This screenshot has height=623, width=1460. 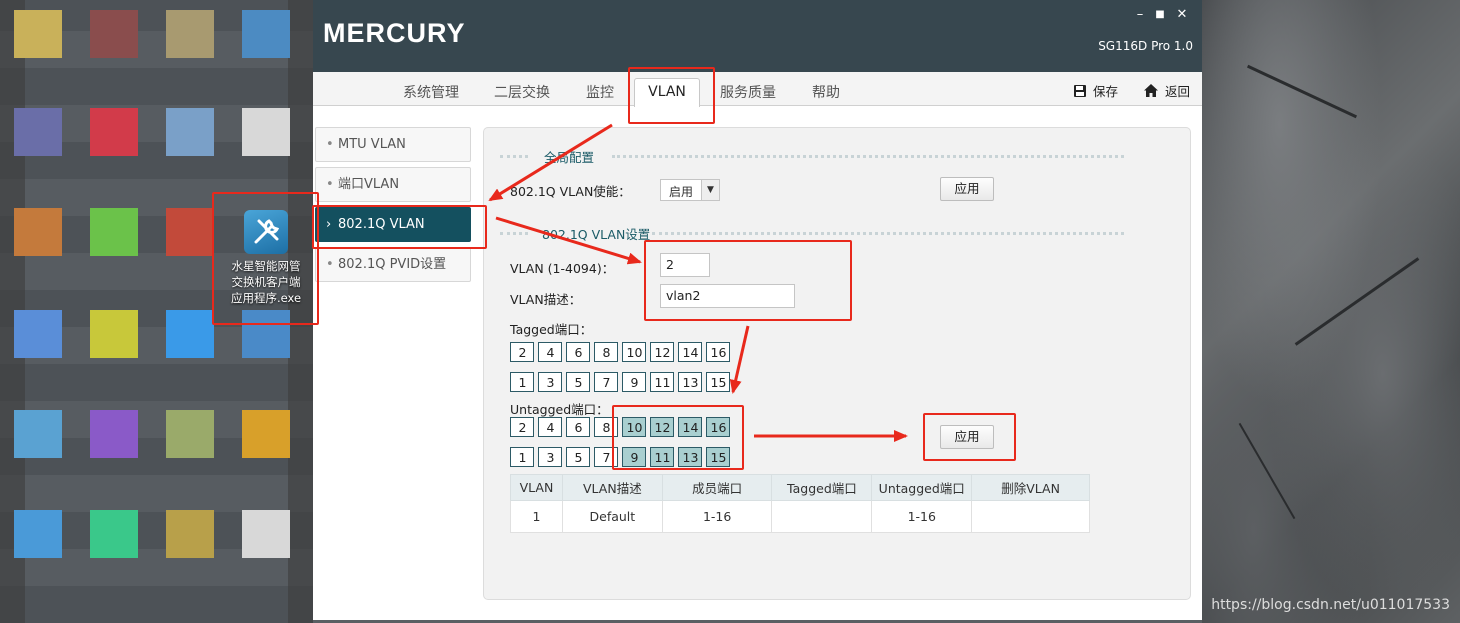 What do you see at coordinates (536, 516) in the screenshot?
I see `table-cell: 1` at bounding box center [536, 516].